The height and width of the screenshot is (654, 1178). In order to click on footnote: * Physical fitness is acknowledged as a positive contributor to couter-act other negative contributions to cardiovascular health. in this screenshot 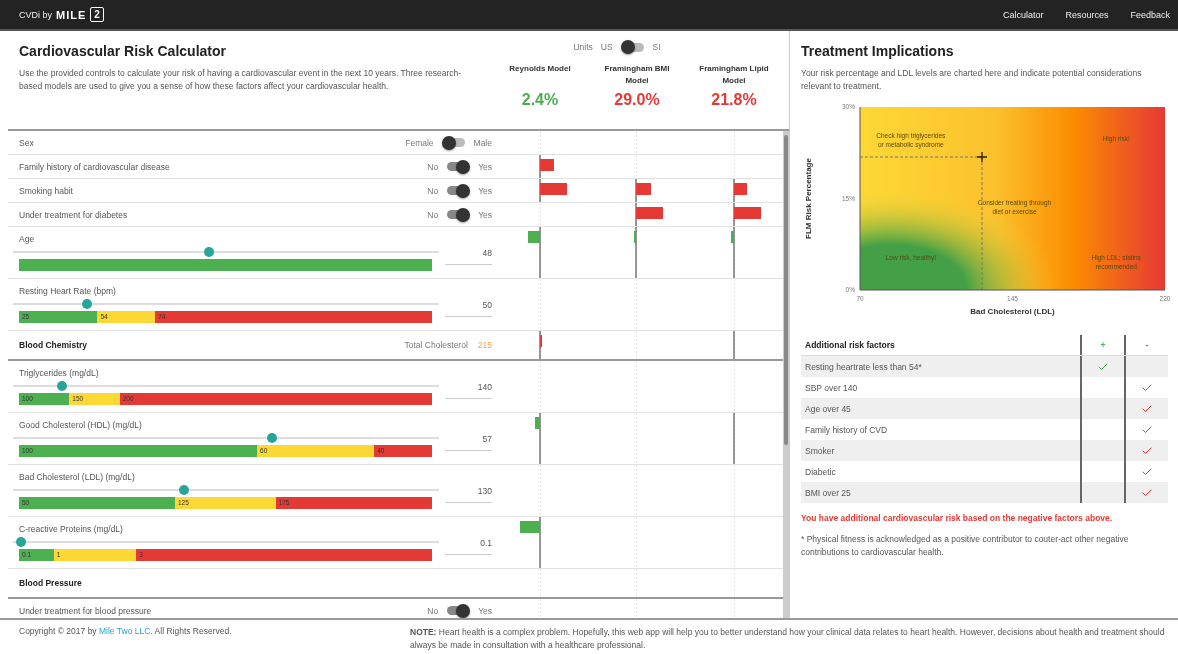, I will do `click(965, 546)`.